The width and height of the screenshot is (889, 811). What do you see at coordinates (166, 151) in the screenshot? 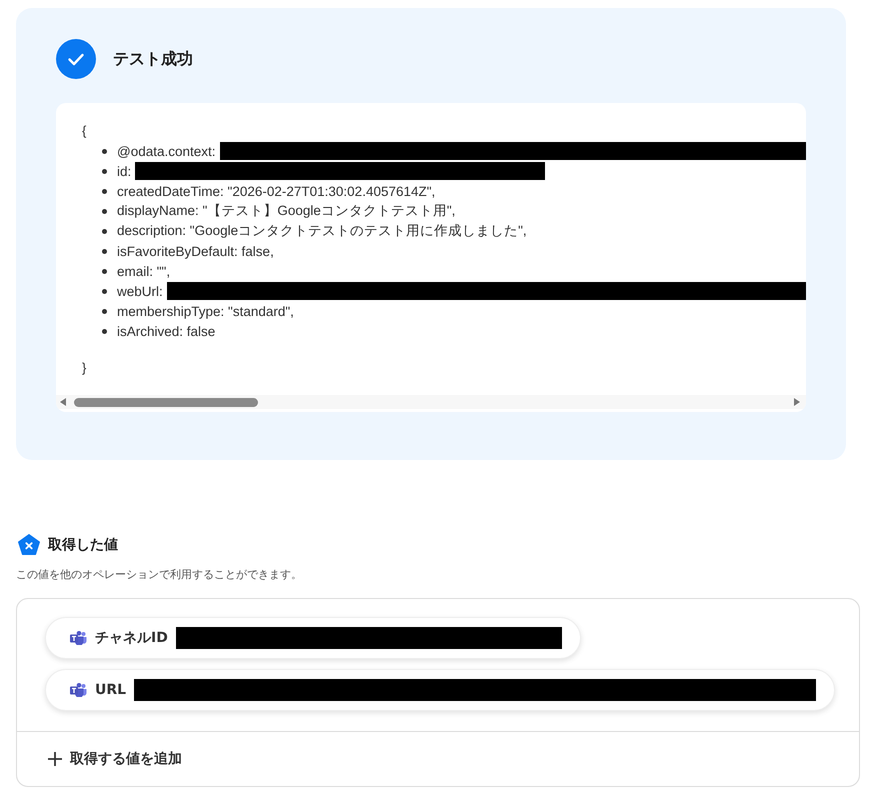
I see `code-line: @odata.context:` at bounding box center [166, 151].